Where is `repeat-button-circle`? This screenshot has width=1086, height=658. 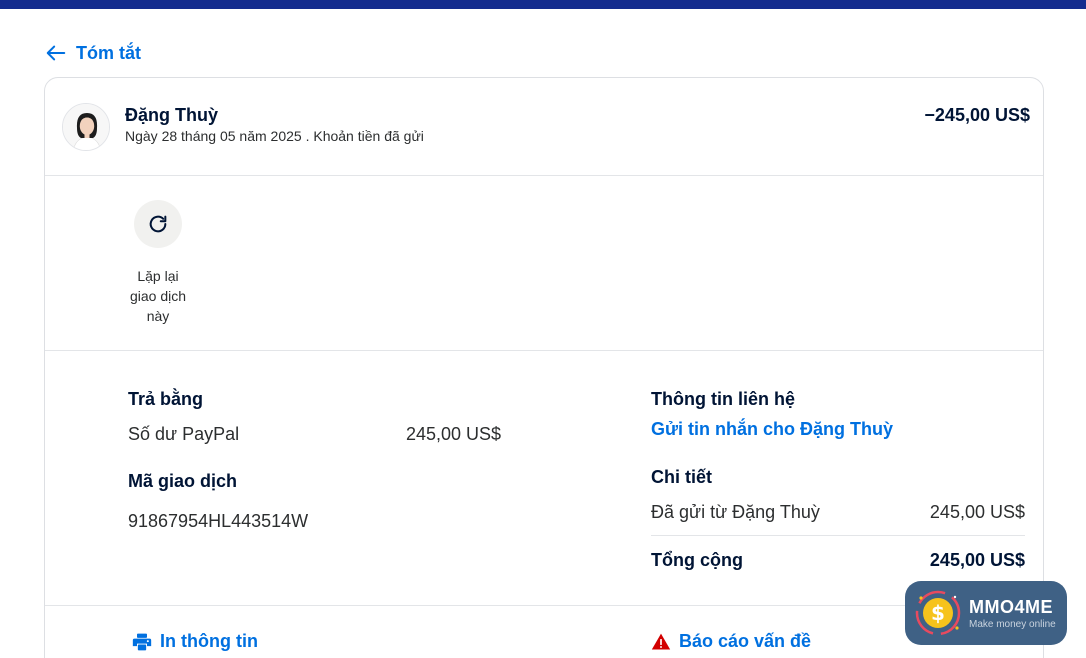
repeat-button-circle is located at coordinates (158, 224).